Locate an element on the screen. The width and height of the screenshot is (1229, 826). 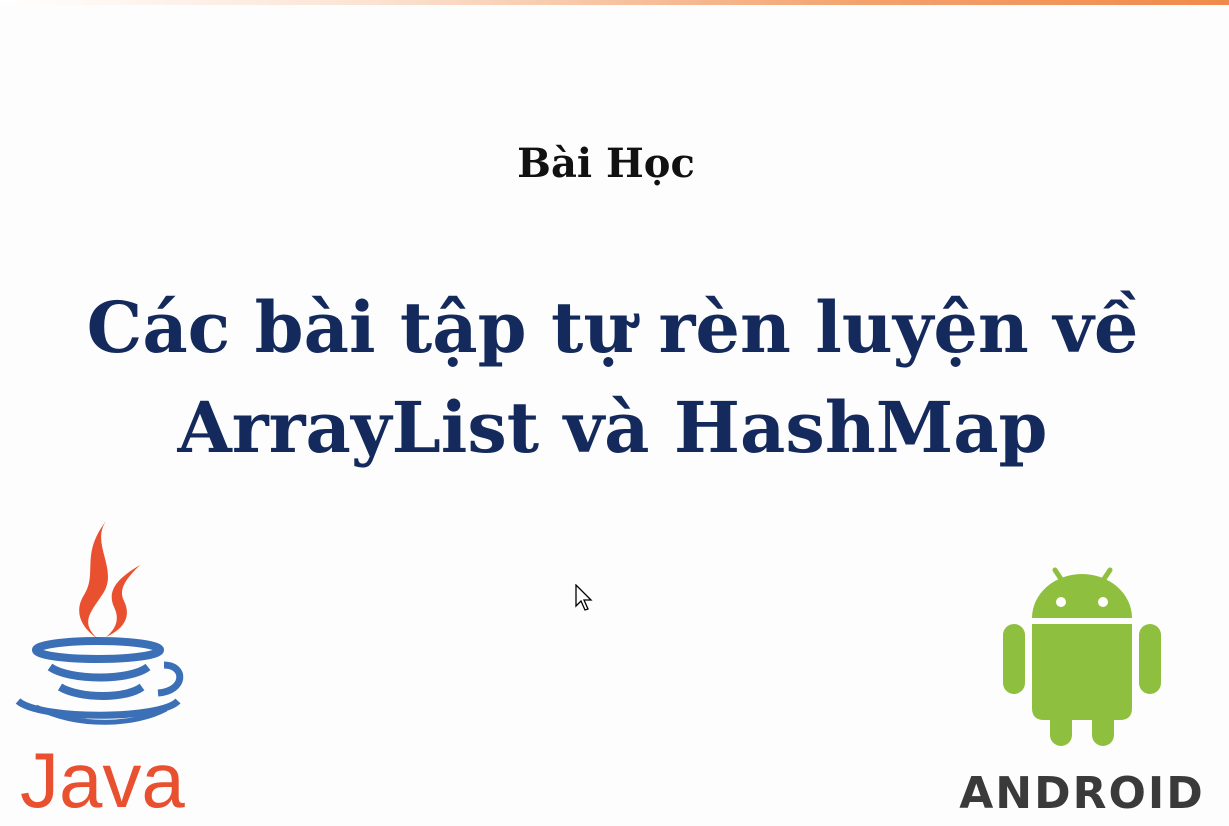
top-accent-bar is located at coordinates (614, 2).